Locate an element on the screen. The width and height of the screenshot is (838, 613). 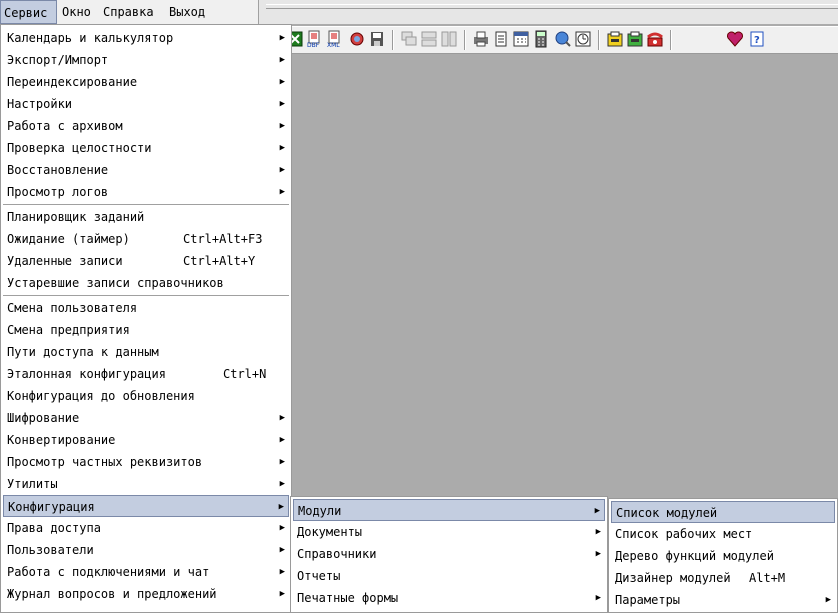
service-menu-item: Шифрование ▶ is located at coordinates (146, 418).